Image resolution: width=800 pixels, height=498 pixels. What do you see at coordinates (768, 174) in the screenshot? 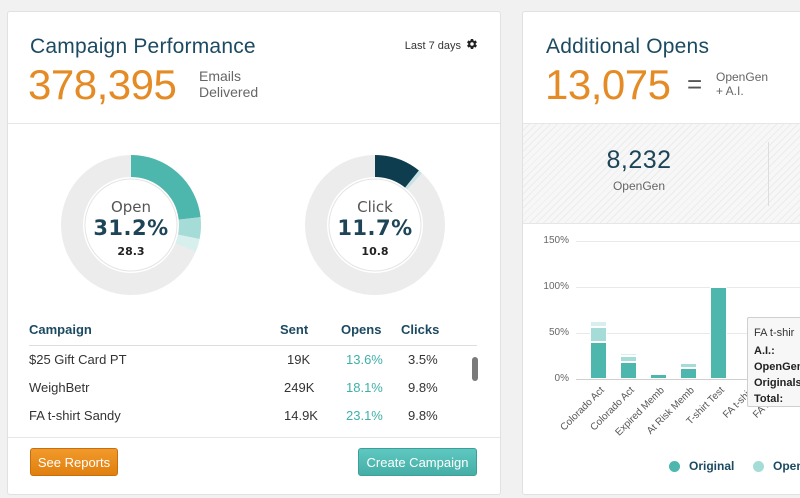
I see `stat-divider` at bounding box center [768, 174].